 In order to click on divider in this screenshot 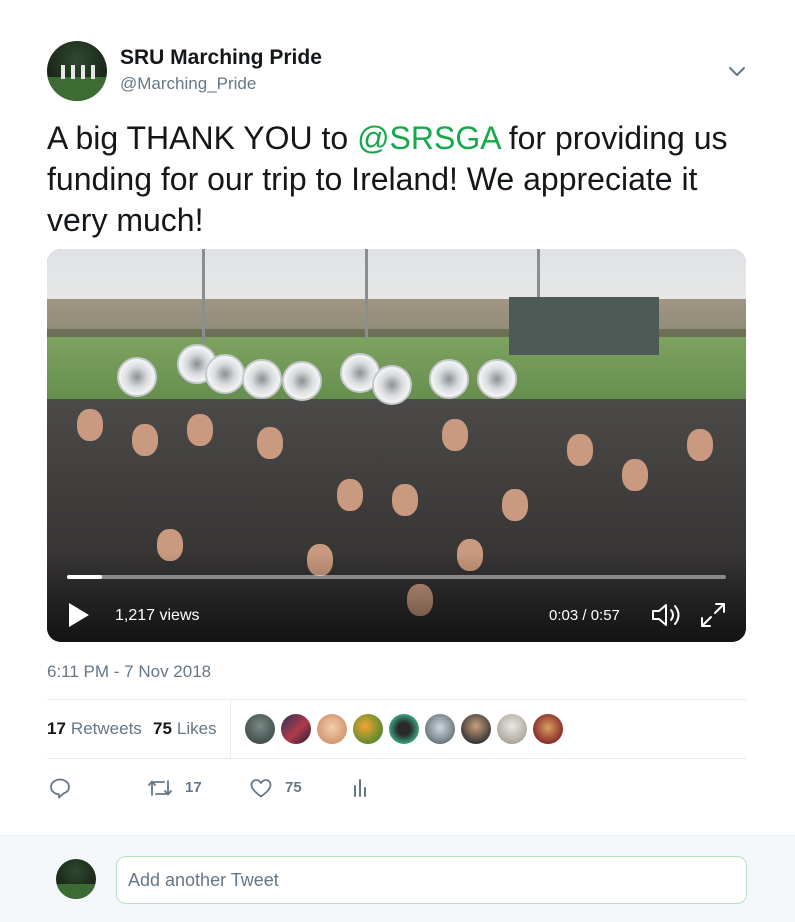, I will do `click(396, 758)`.